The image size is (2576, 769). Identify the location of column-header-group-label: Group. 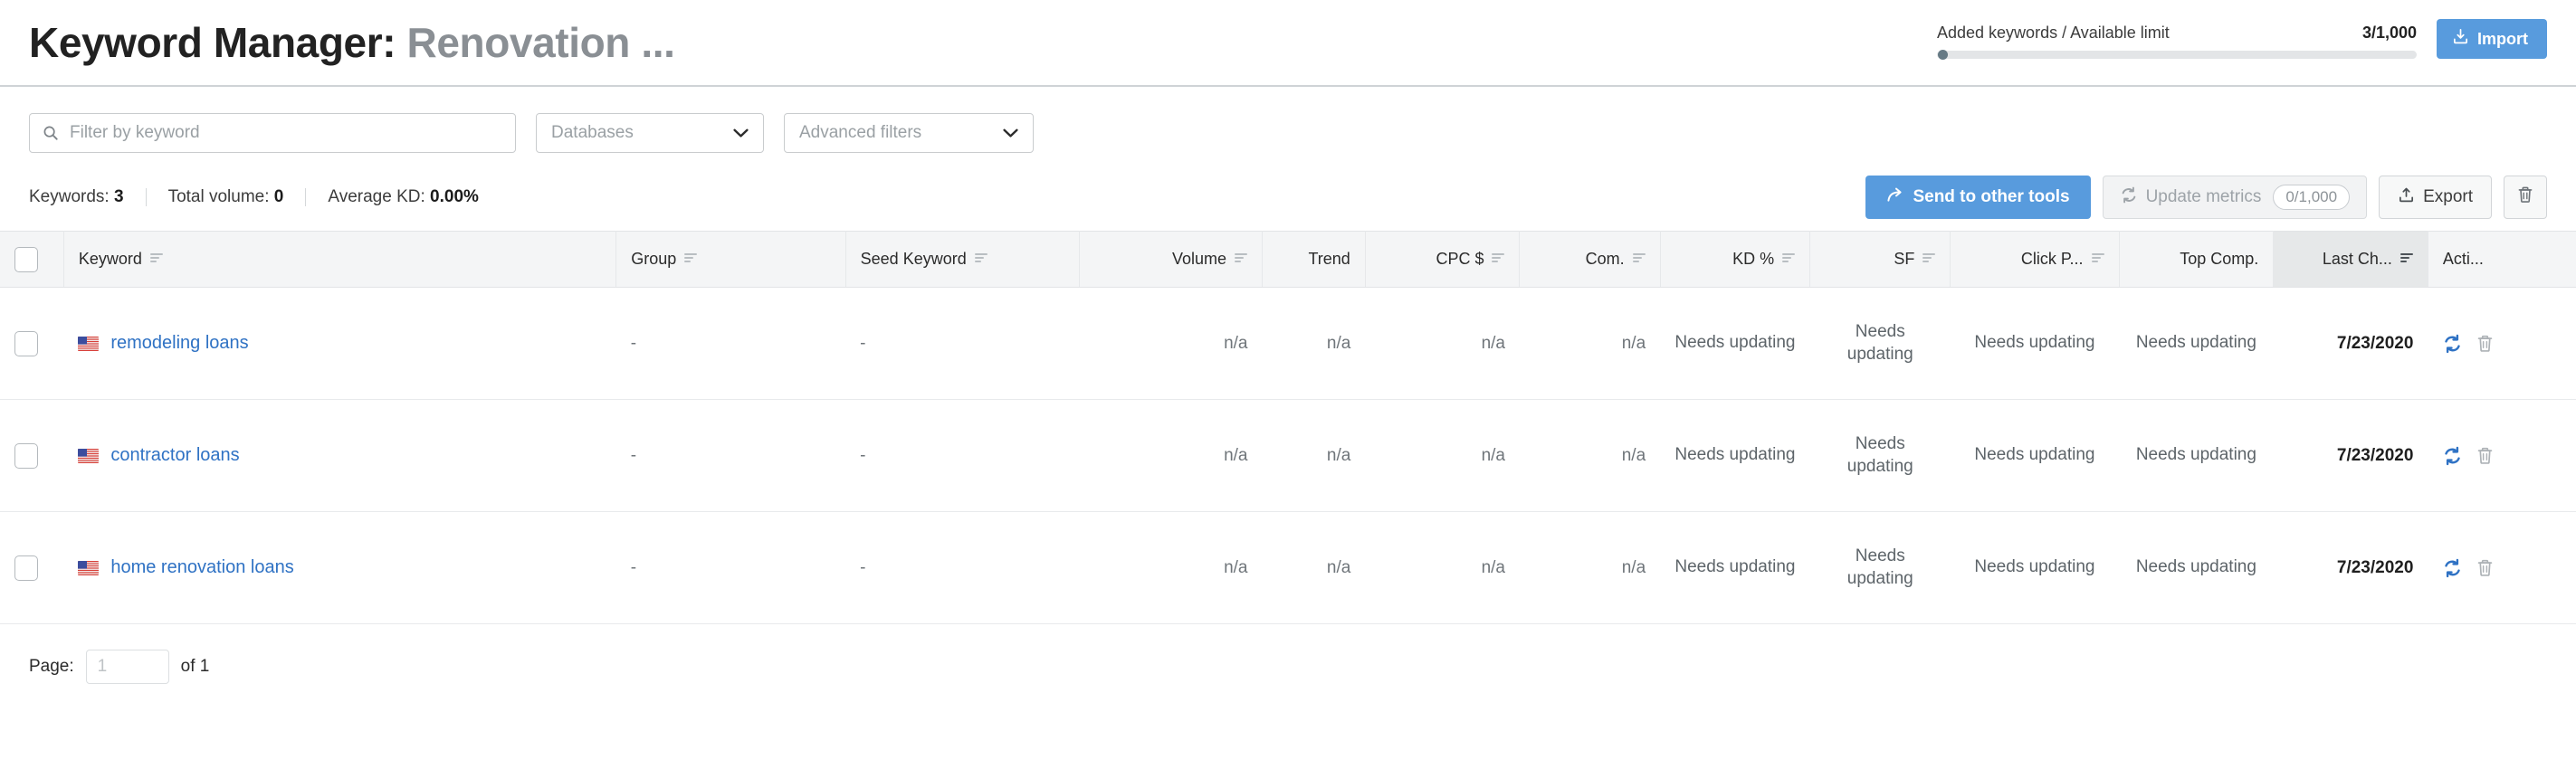
(654, 259).